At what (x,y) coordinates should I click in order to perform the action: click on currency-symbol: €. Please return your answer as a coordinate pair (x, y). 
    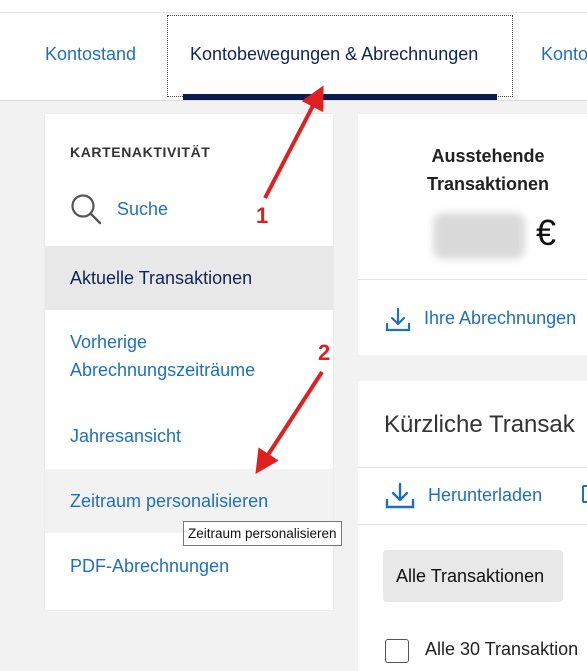
    Looking at the image, I should click on (546, 232).